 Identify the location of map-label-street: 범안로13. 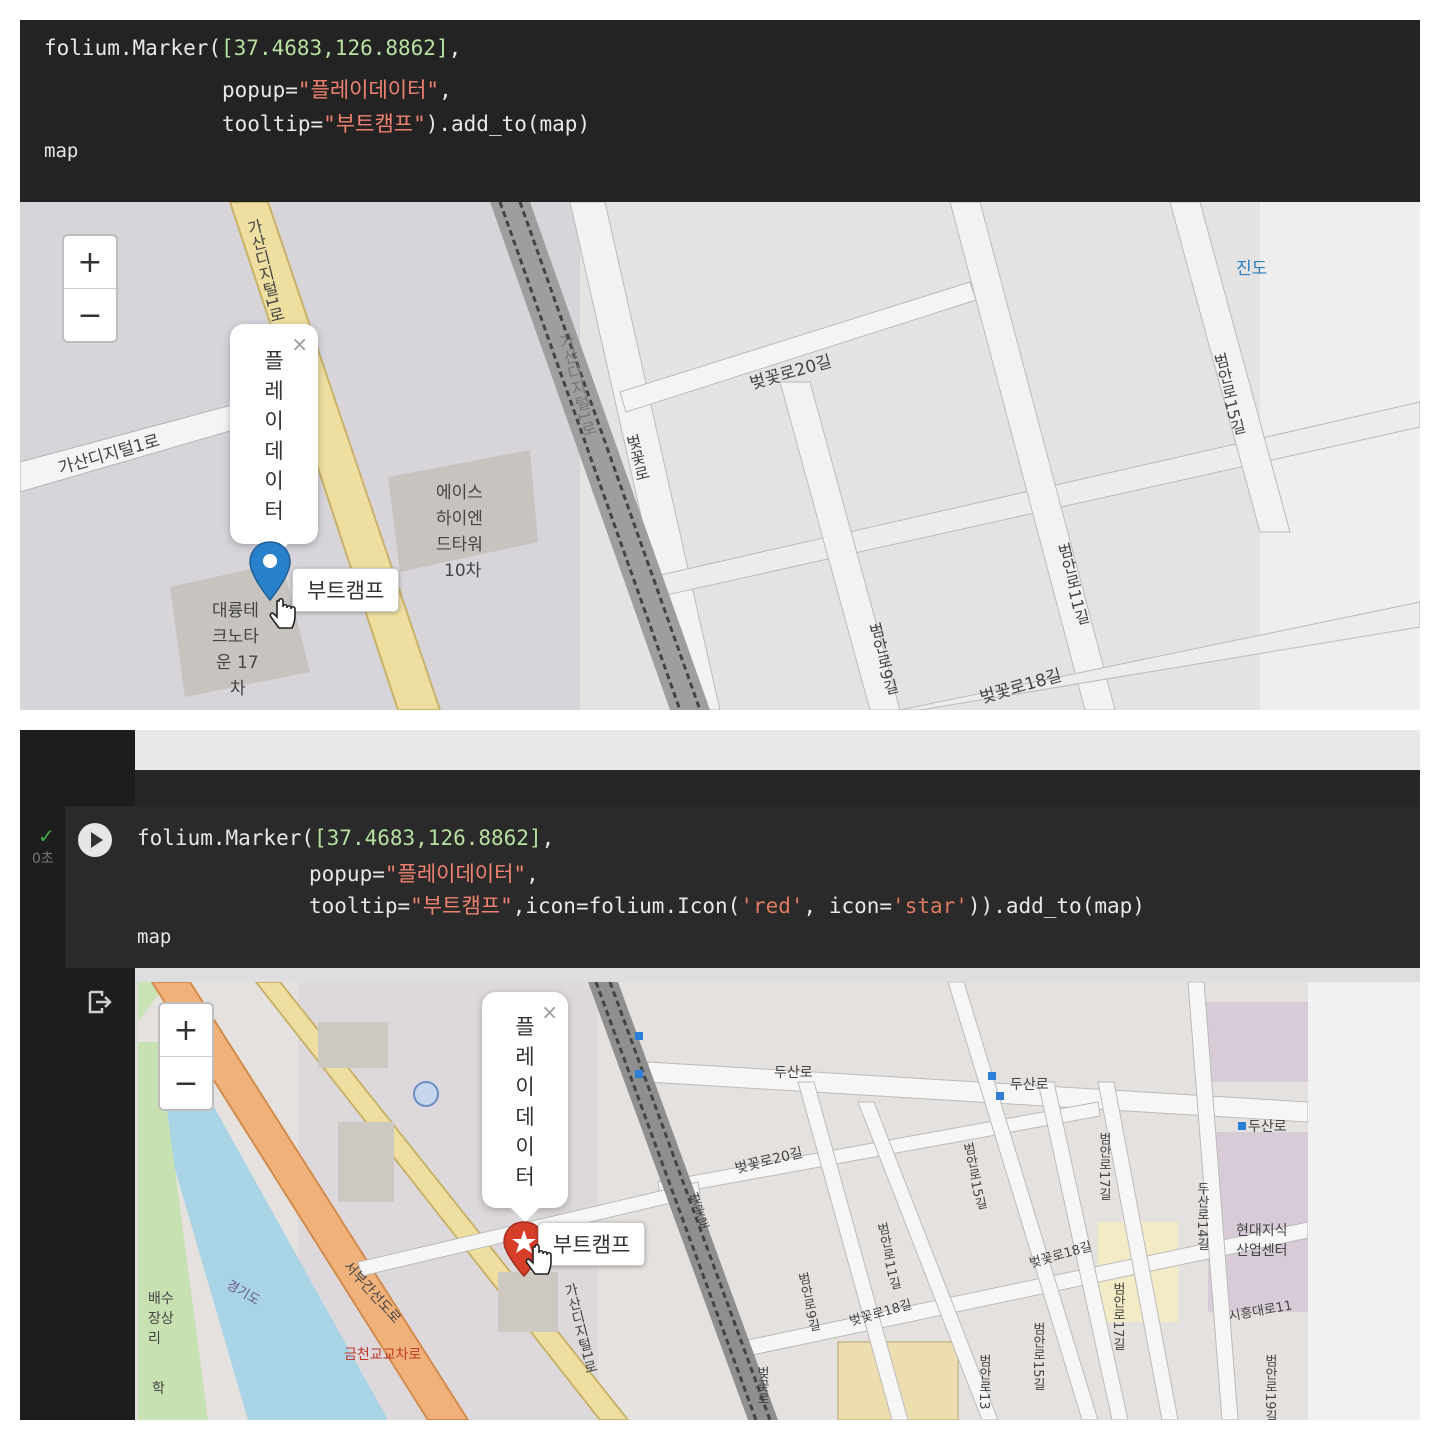
(983, 1382).